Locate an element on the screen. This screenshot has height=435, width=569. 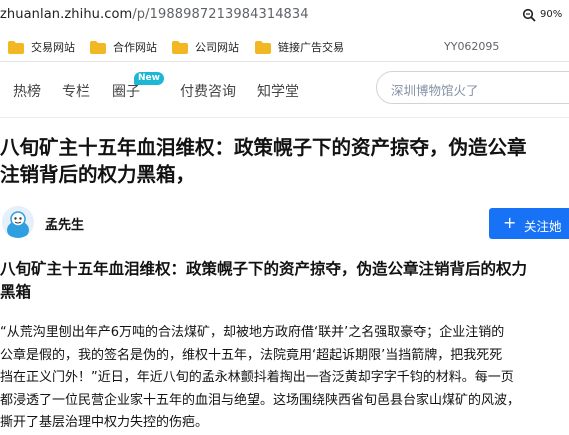
search-placeholder: 深圳博物馆火了 is located at coordinates (435, 90).